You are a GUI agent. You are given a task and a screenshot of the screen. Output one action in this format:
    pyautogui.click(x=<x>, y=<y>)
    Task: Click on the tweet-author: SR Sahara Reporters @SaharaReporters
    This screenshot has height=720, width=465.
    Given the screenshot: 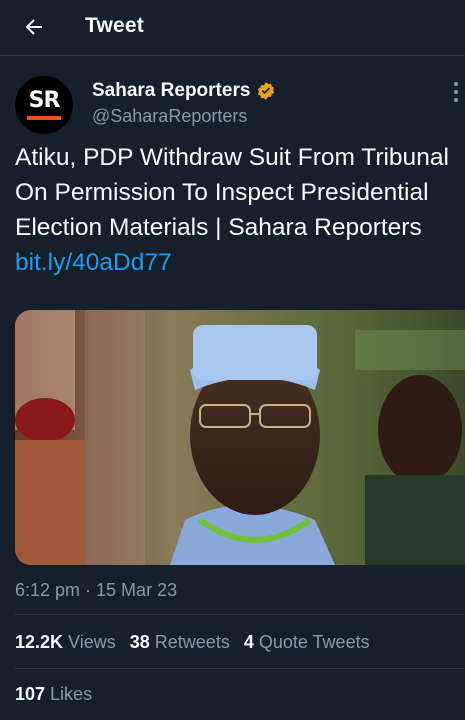 What is the action you would take?
    pyautogui.click(x=232, y=104)
    